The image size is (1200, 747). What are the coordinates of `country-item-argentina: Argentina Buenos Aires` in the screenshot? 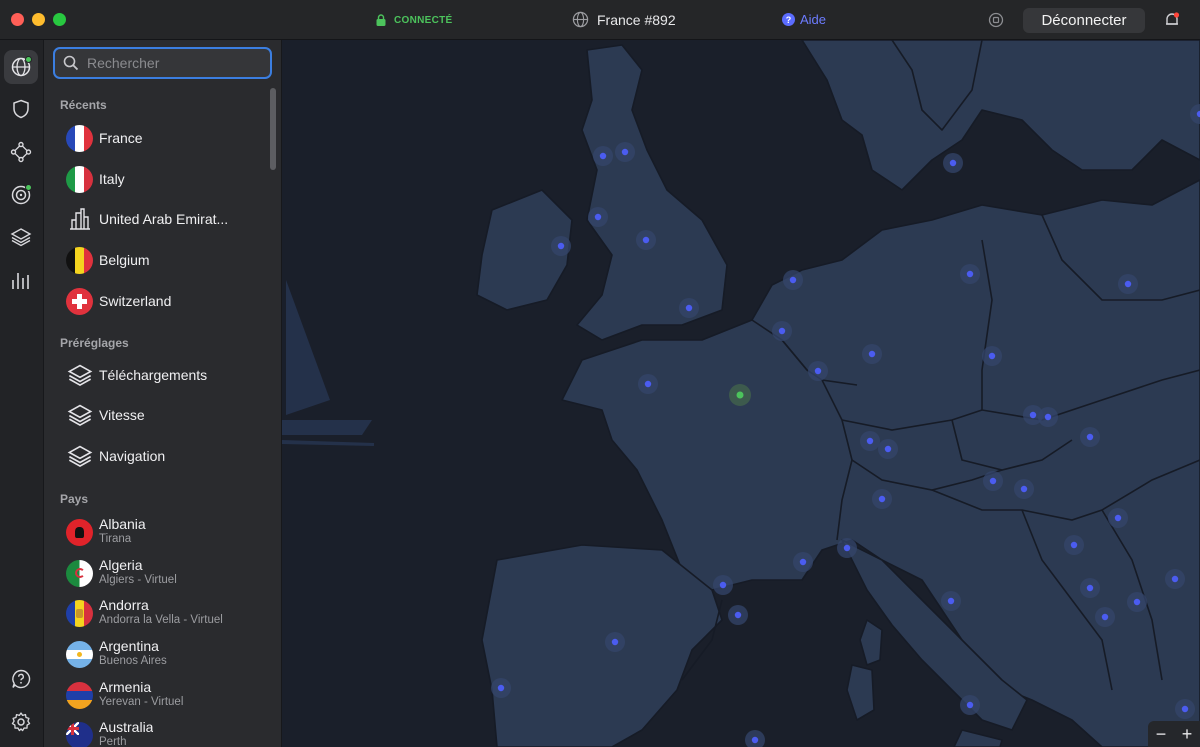 It's located at (166, 654).